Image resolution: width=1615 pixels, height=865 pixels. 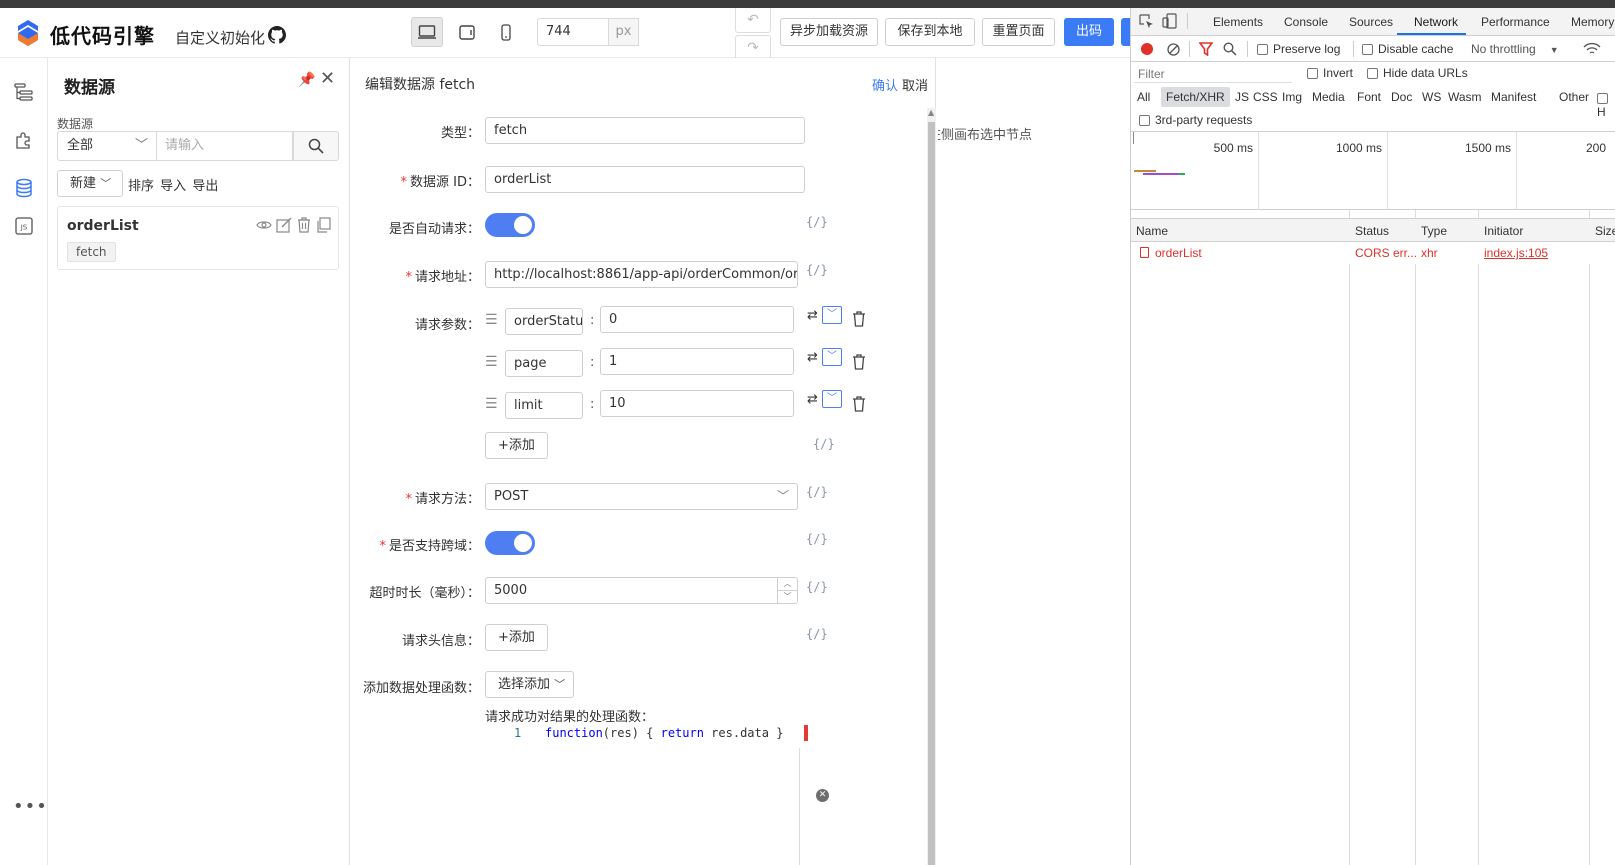 I want to click on datasource-filter-select: 全部 ﹀, so click(x=107, y=146).